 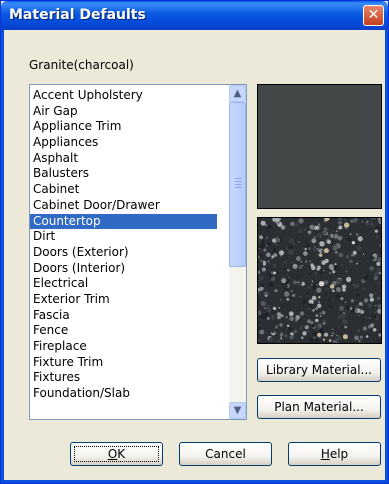 What do you see at coordinates (123, 96) in the screenshot?
I see `list-item: Accent Upholstery` at bounding box center [123, 96].